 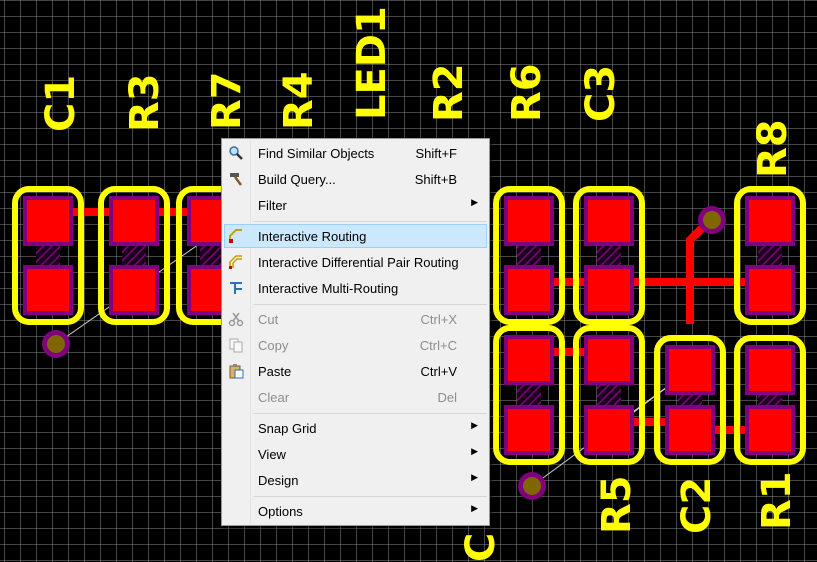 I want to click on designator-c3: C3, so click(x=601, y=93).